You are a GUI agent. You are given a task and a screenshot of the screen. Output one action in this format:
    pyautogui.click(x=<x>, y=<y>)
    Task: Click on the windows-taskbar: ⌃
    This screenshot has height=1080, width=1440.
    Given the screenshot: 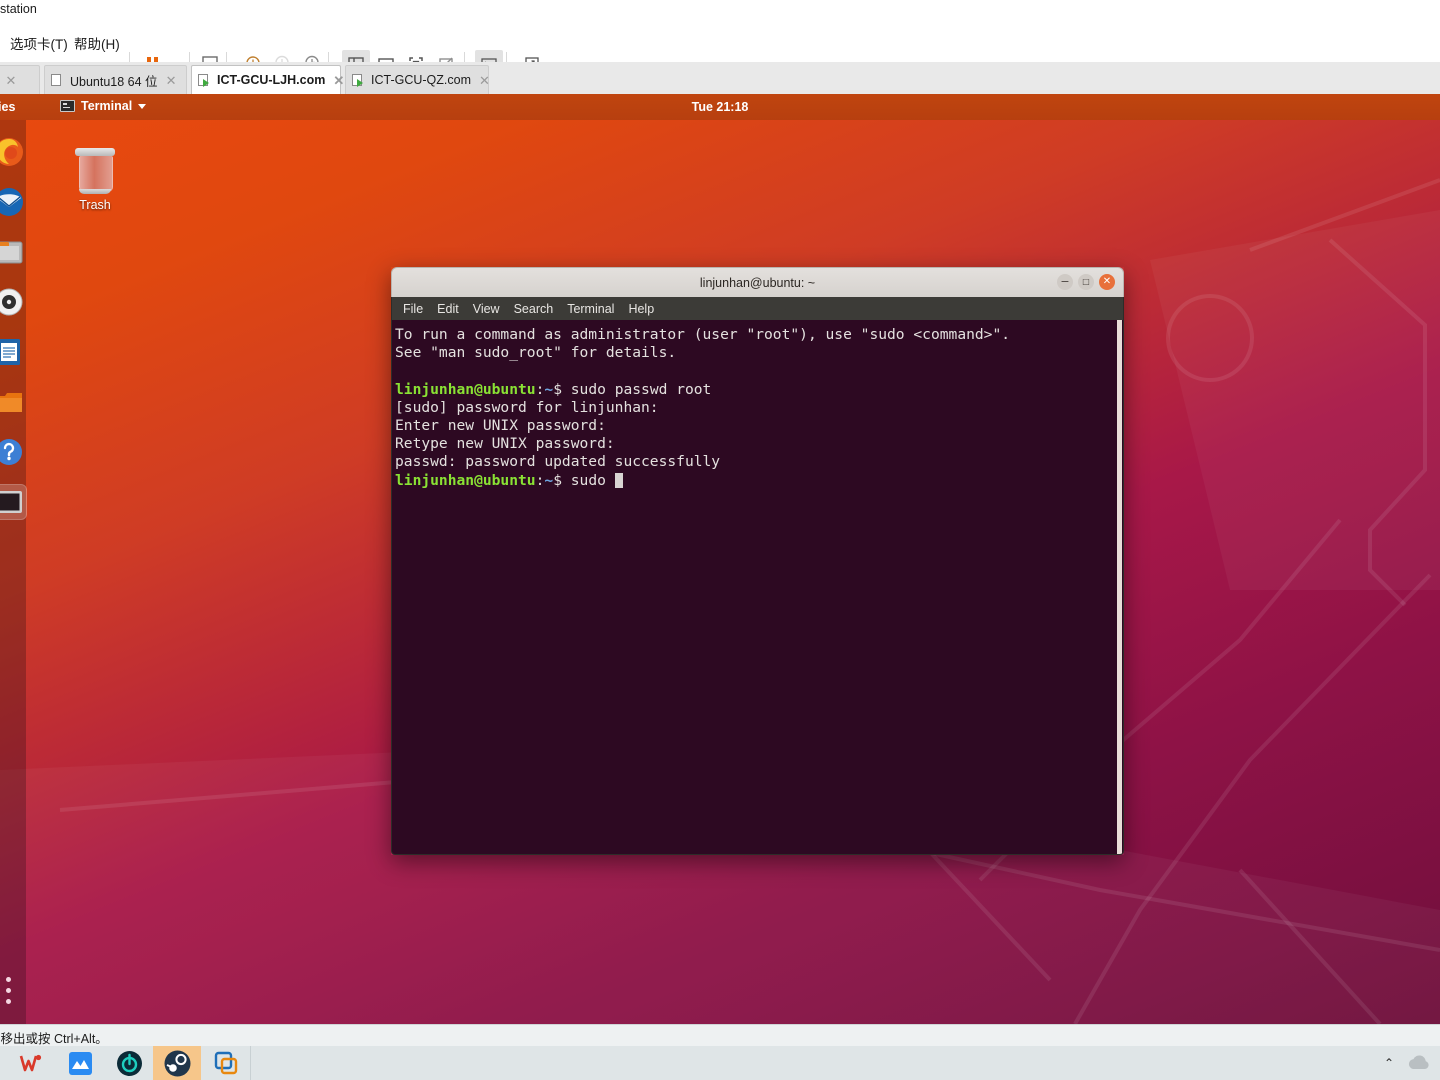 What is the action you would take?
    pyautogui.click(x=720, y=1063)
    